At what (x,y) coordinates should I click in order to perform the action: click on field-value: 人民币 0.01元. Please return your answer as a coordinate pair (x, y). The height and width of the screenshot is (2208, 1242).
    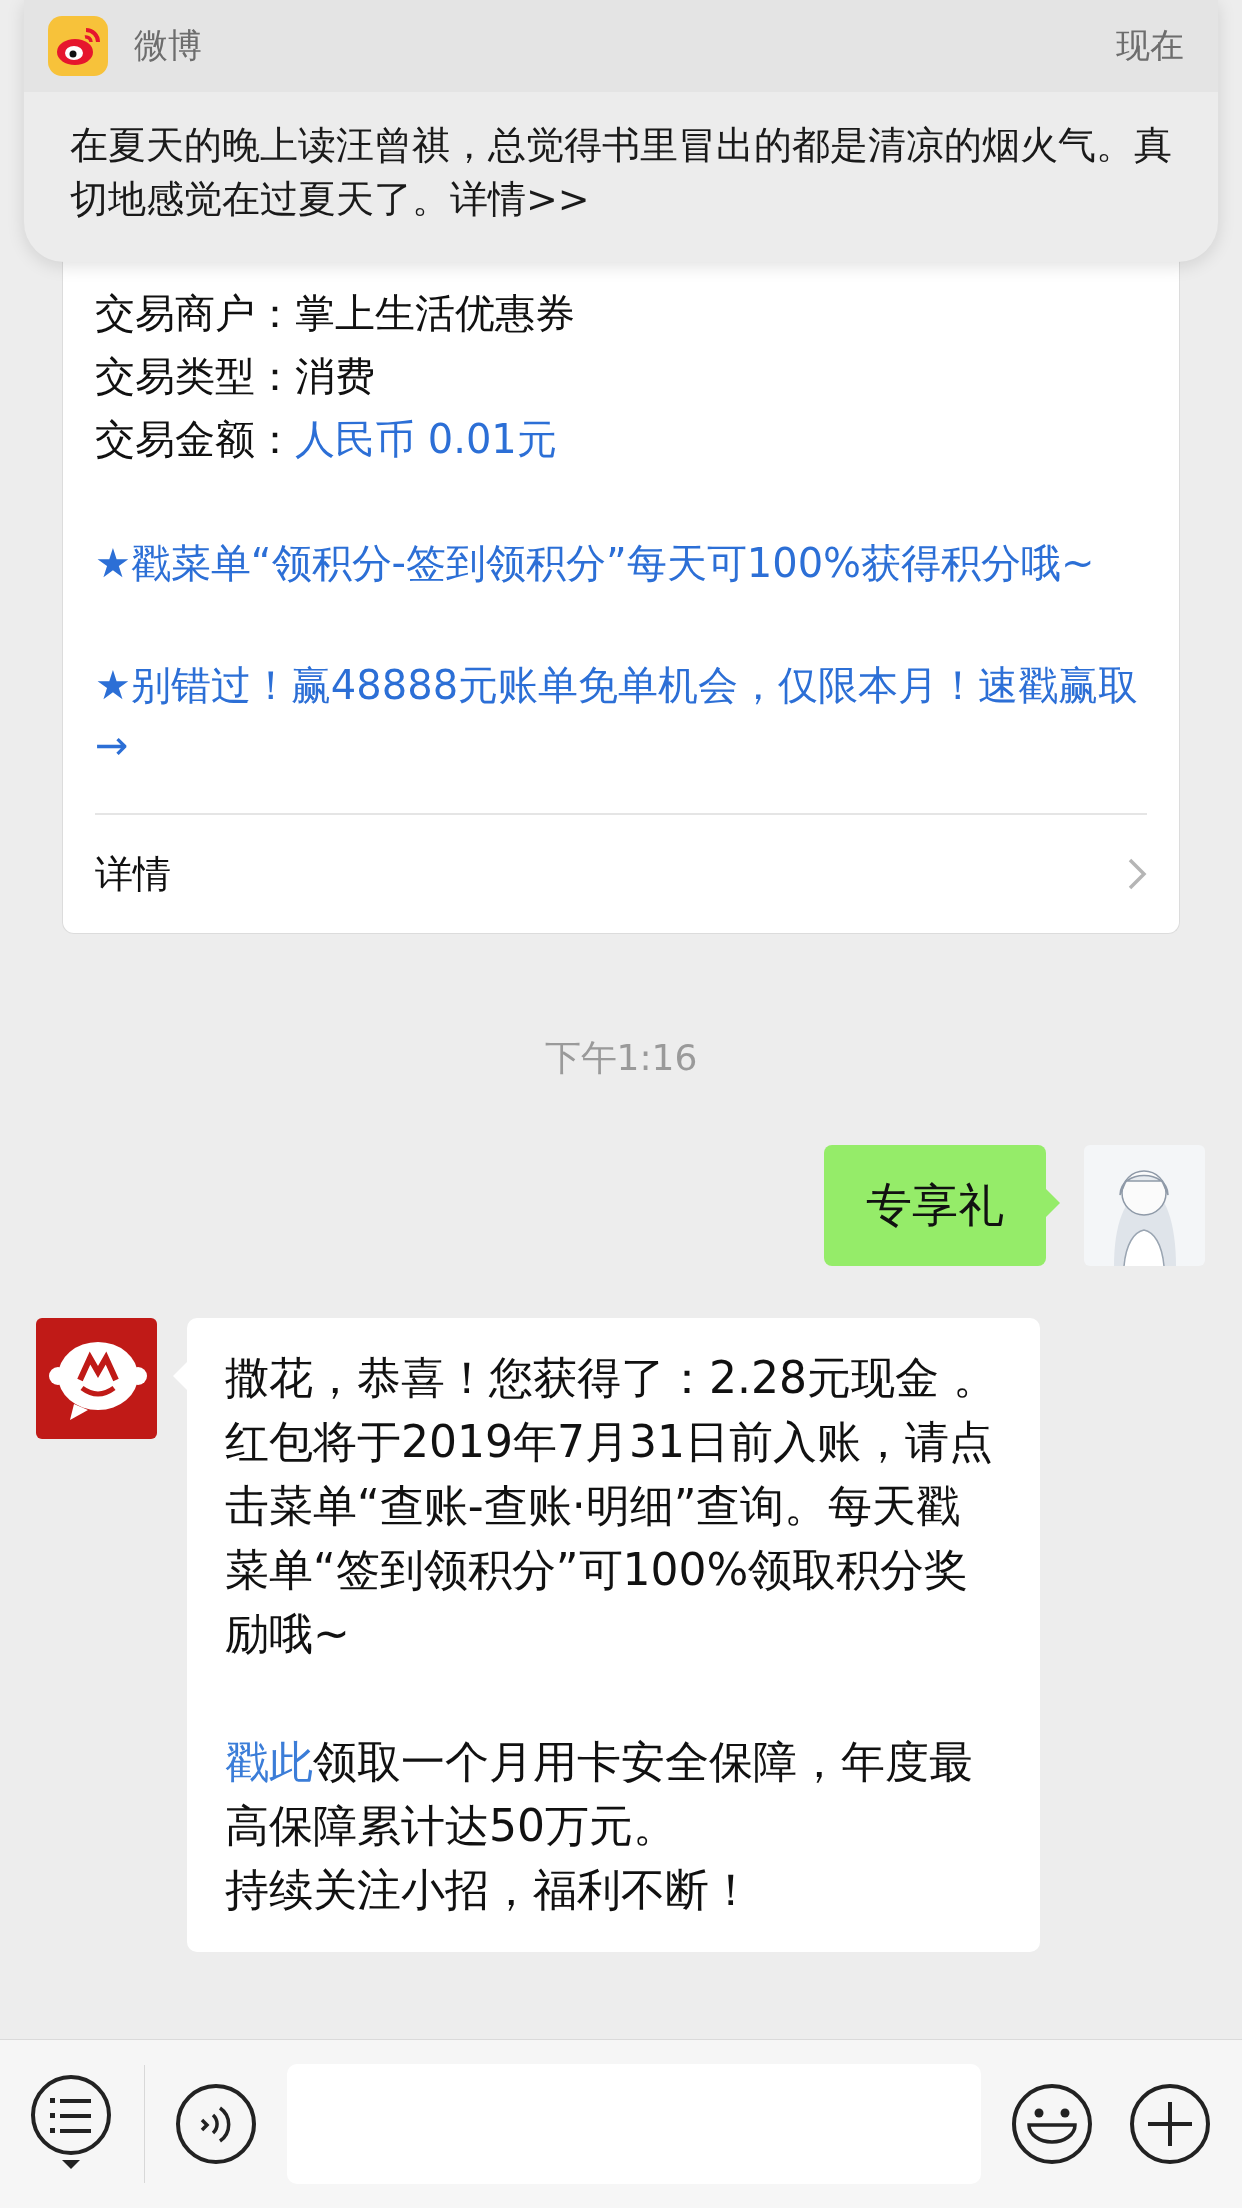
    Looking at the image, I should click on (426, 439).